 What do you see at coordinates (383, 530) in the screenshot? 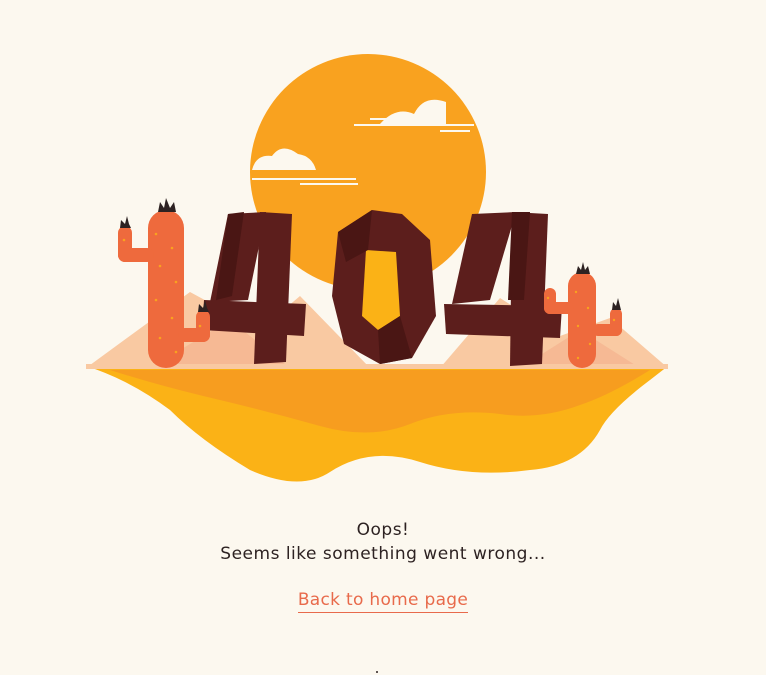
I see `error-headline: Oops!` at bounding box center [383, 530].